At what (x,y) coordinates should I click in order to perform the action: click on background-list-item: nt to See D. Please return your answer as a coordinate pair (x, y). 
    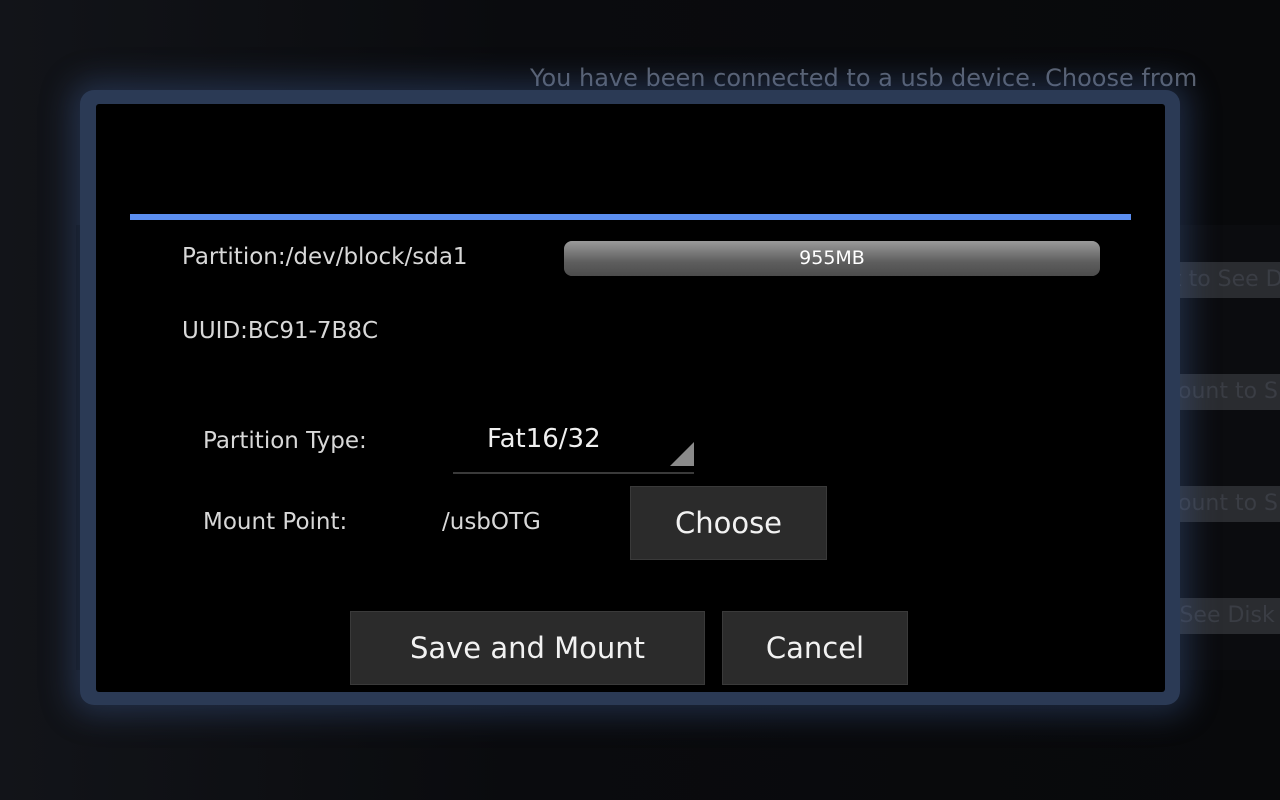
    Looking at the image, I should click on (1222, 280).